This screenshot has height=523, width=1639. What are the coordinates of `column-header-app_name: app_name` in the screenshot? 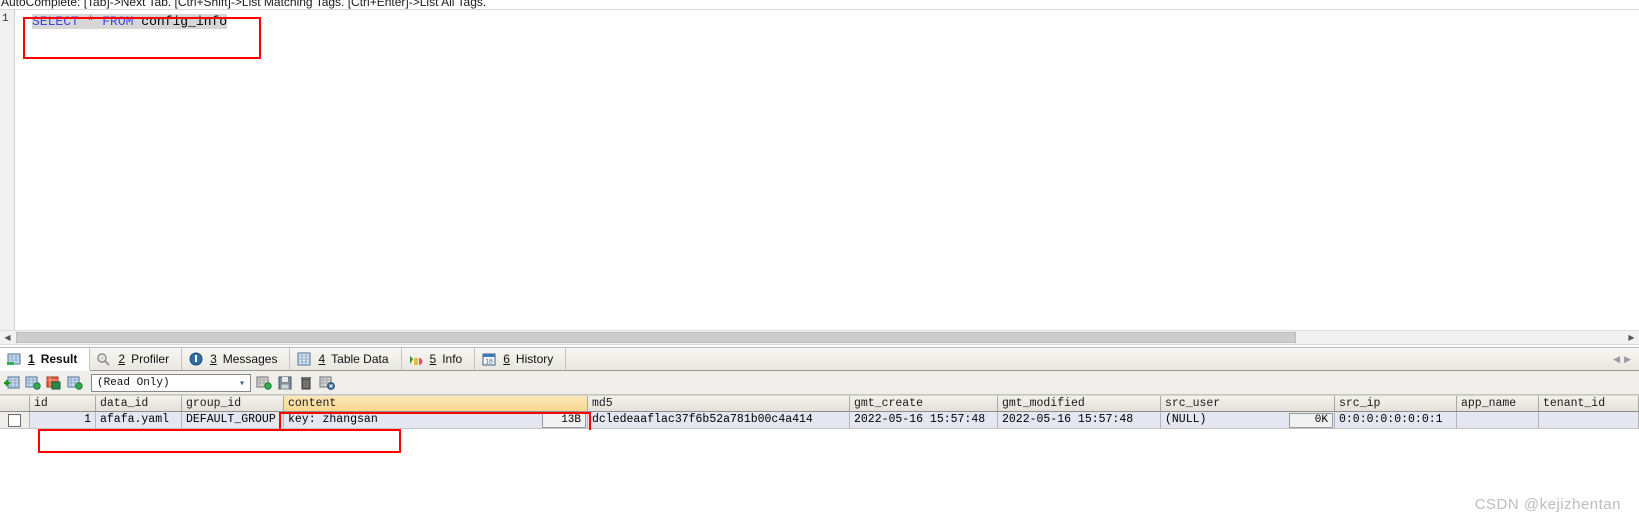 It's located at (1498, 403).